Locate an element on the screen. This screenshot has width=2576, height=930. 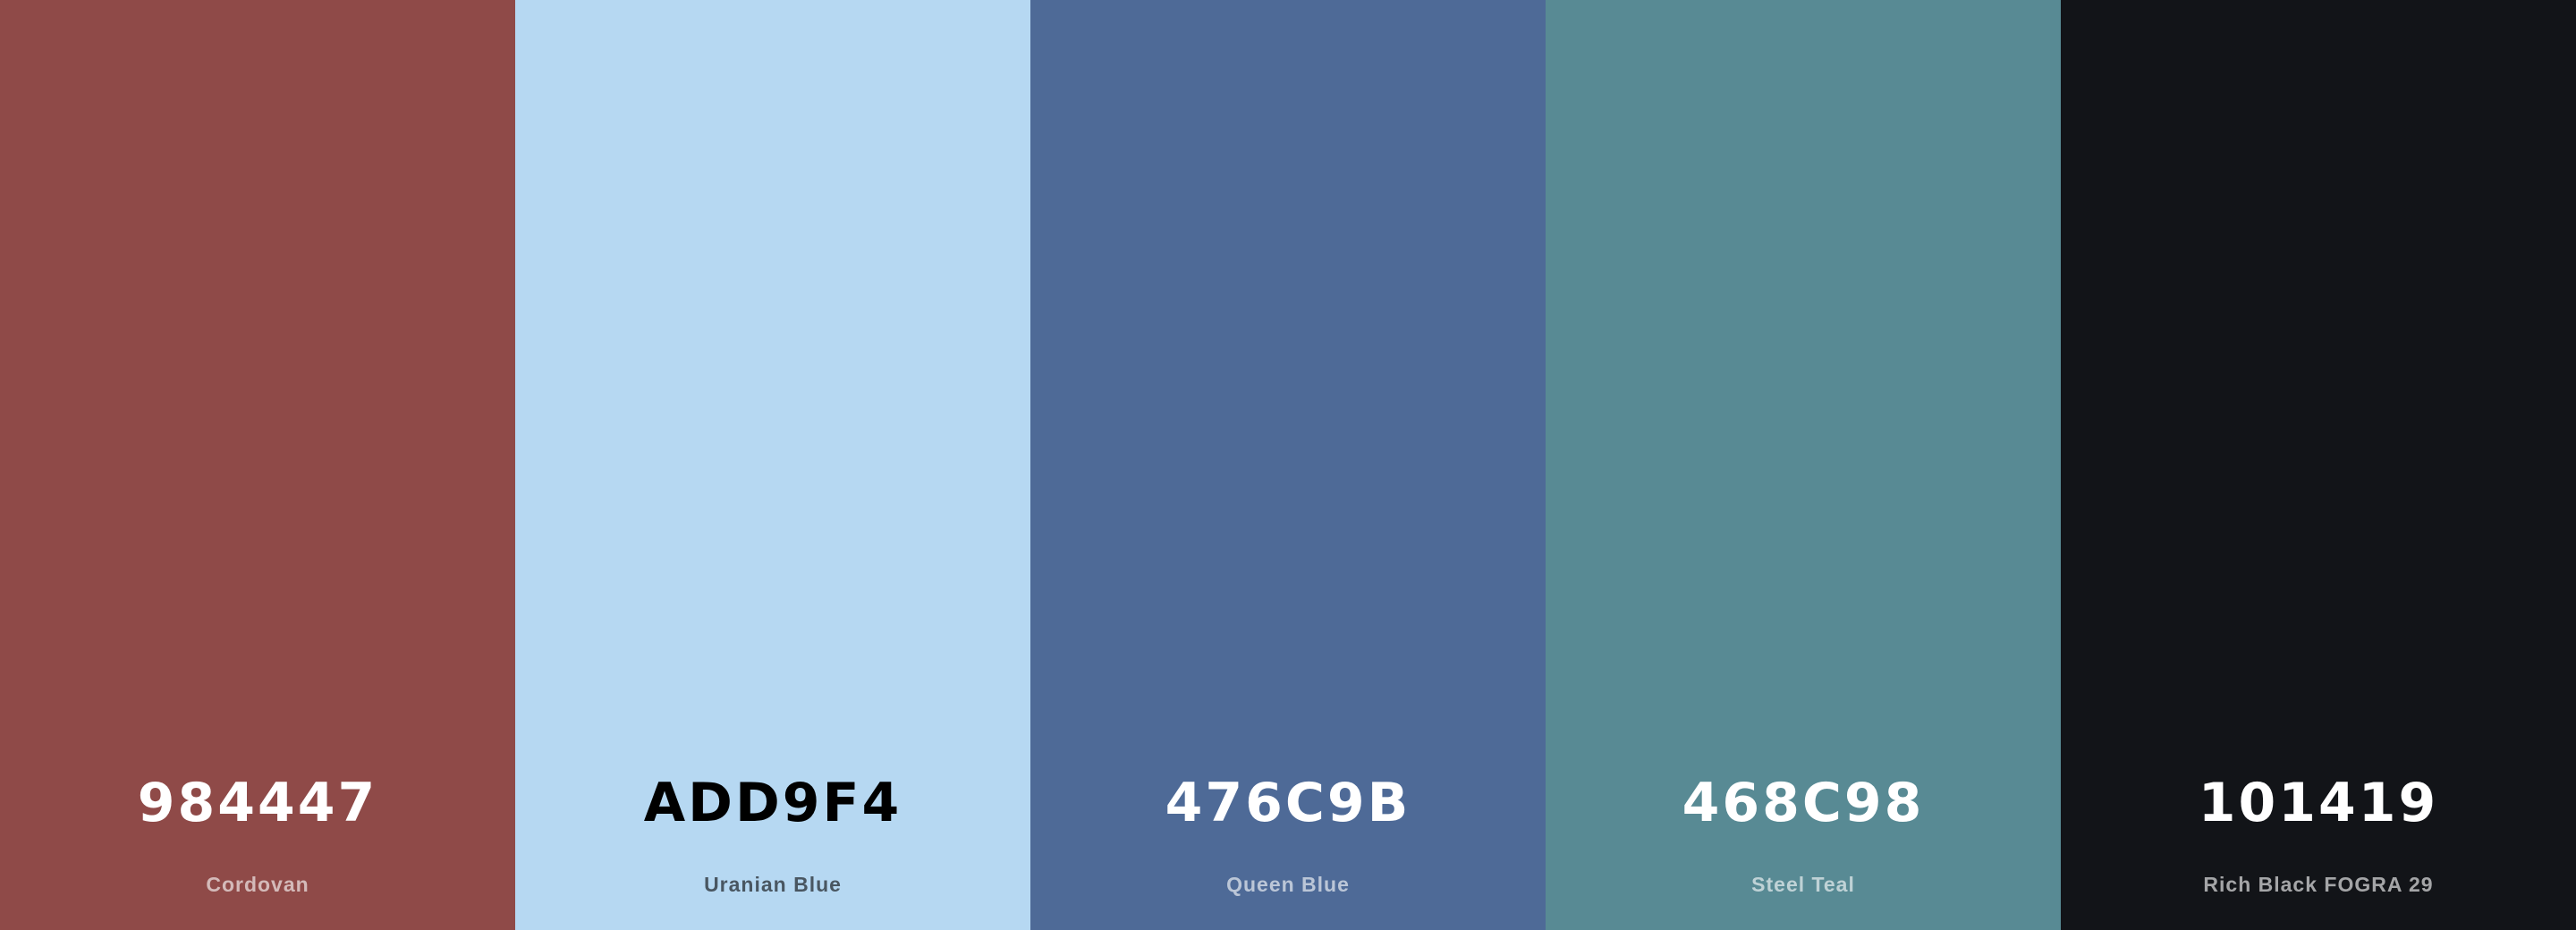
hex-code: 101419 is located at coordinates (2318, 803).